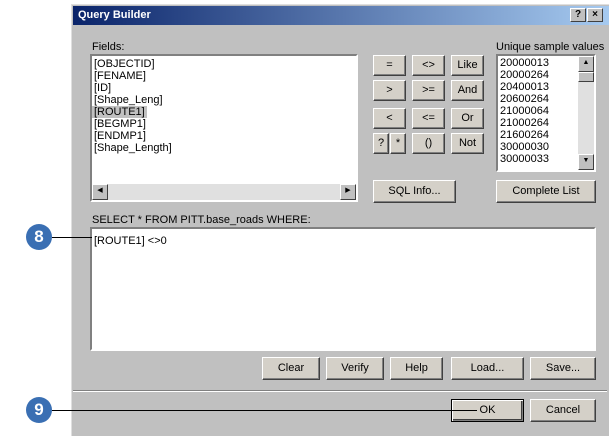 This screenshot has height=436, width=609. What do you see at coordinates (341, 15) in the screenshot?
I see `title-bar` at bounding box center [341, 15].